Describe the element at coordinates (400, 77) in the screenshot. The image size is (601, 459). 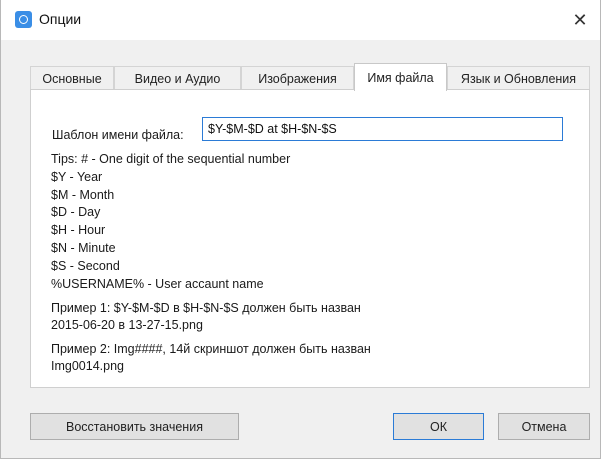
I see `tab-filename: Имя файла` at that location.